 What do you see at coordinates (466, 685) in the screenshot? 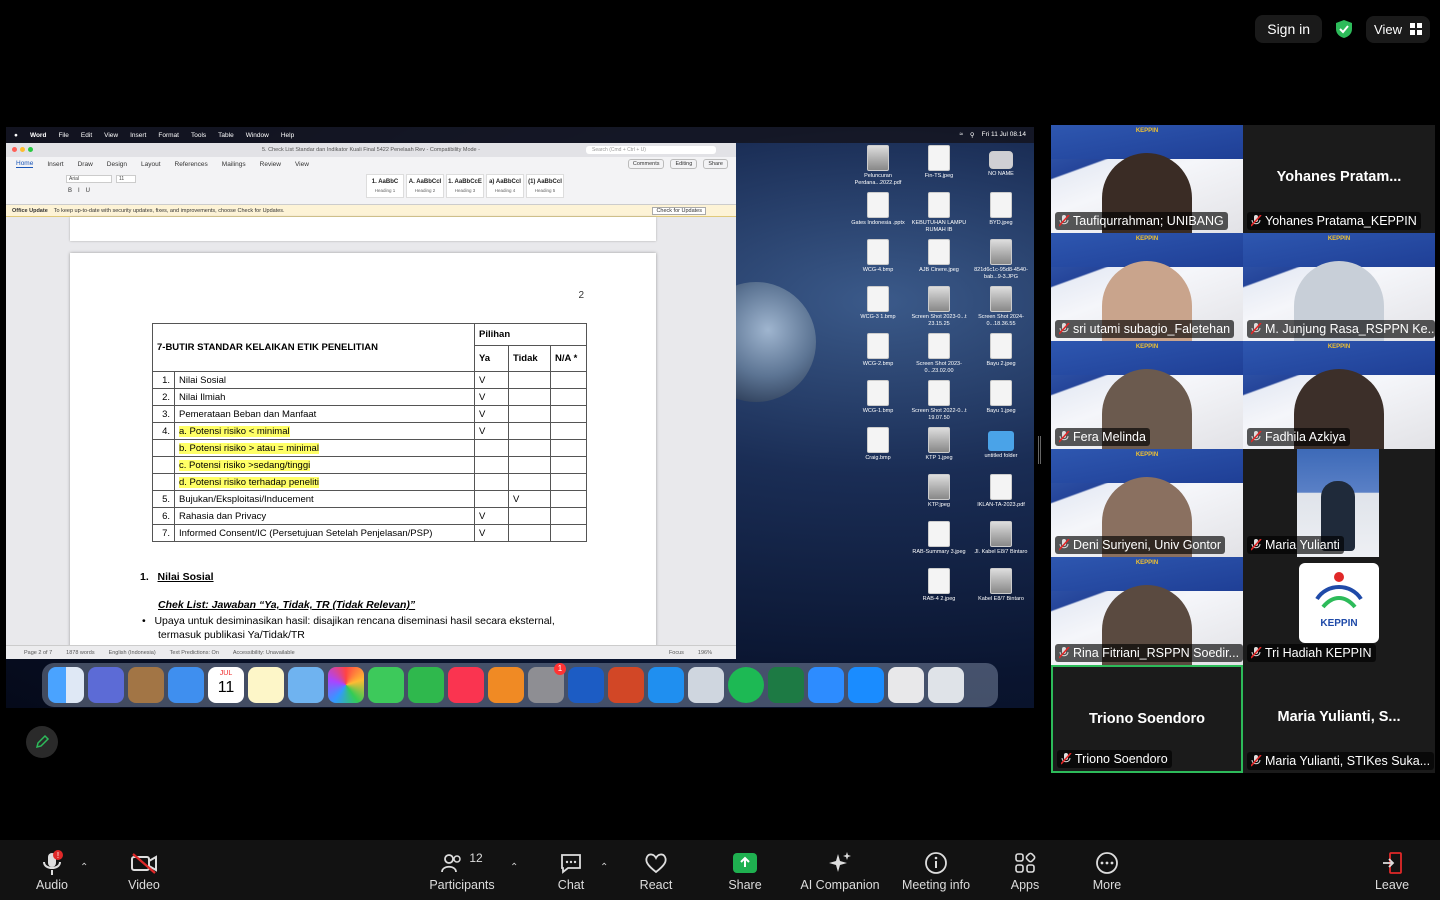
I see `music-icon` at bounding box center [466, 685].